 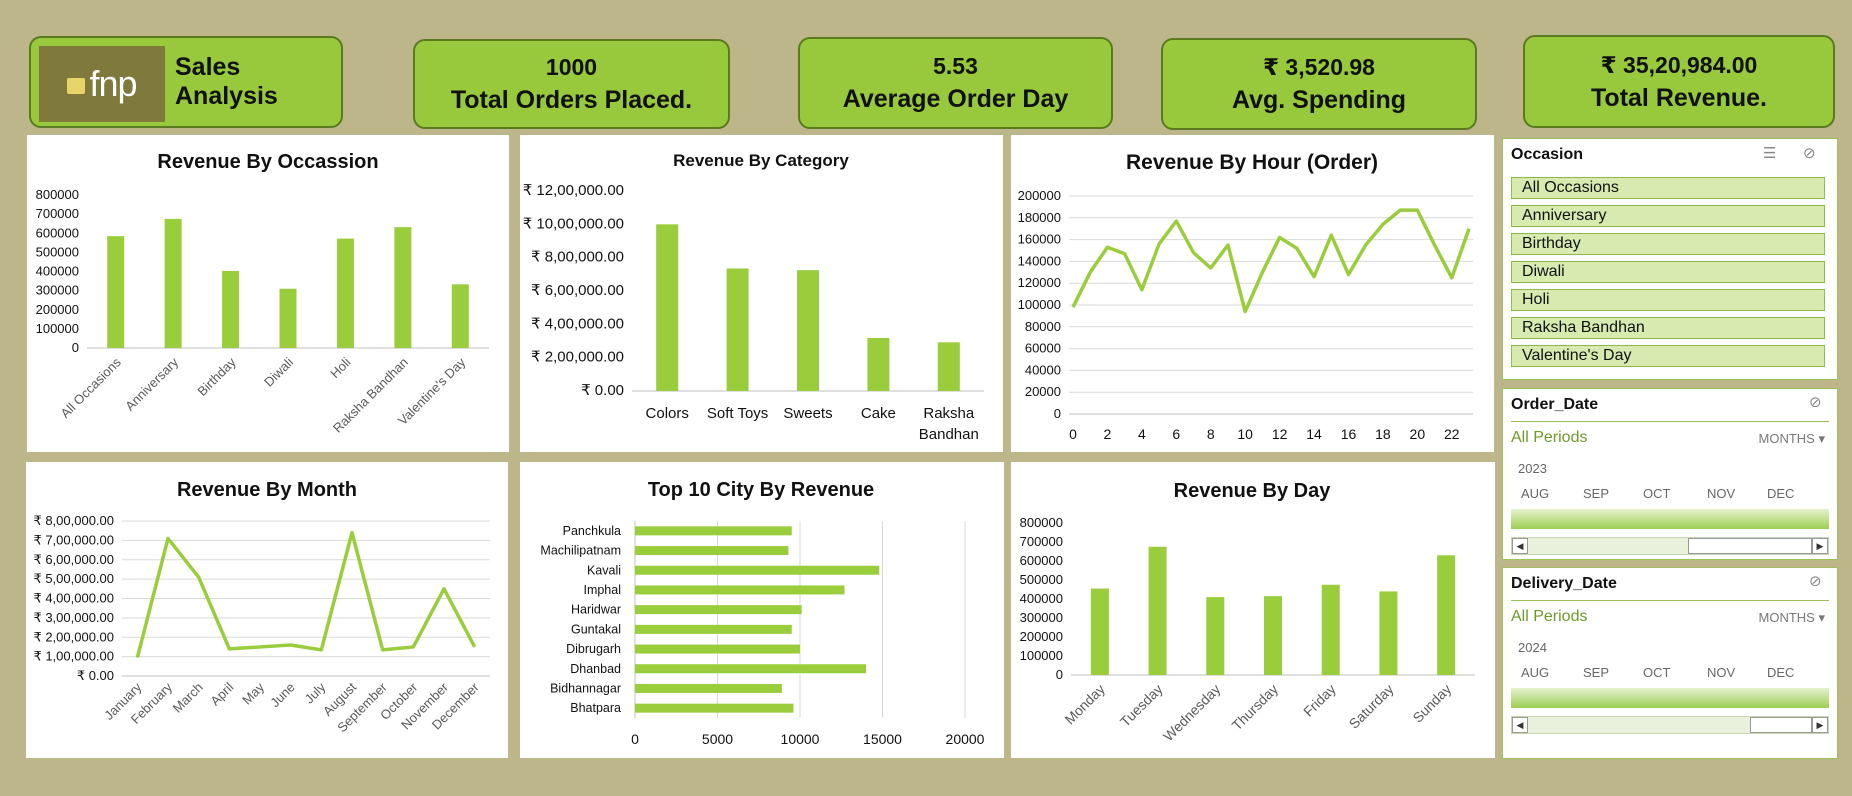 I want to click on y-tick-label: ₹ 10,00,000.00, so click(x=573, y=223).